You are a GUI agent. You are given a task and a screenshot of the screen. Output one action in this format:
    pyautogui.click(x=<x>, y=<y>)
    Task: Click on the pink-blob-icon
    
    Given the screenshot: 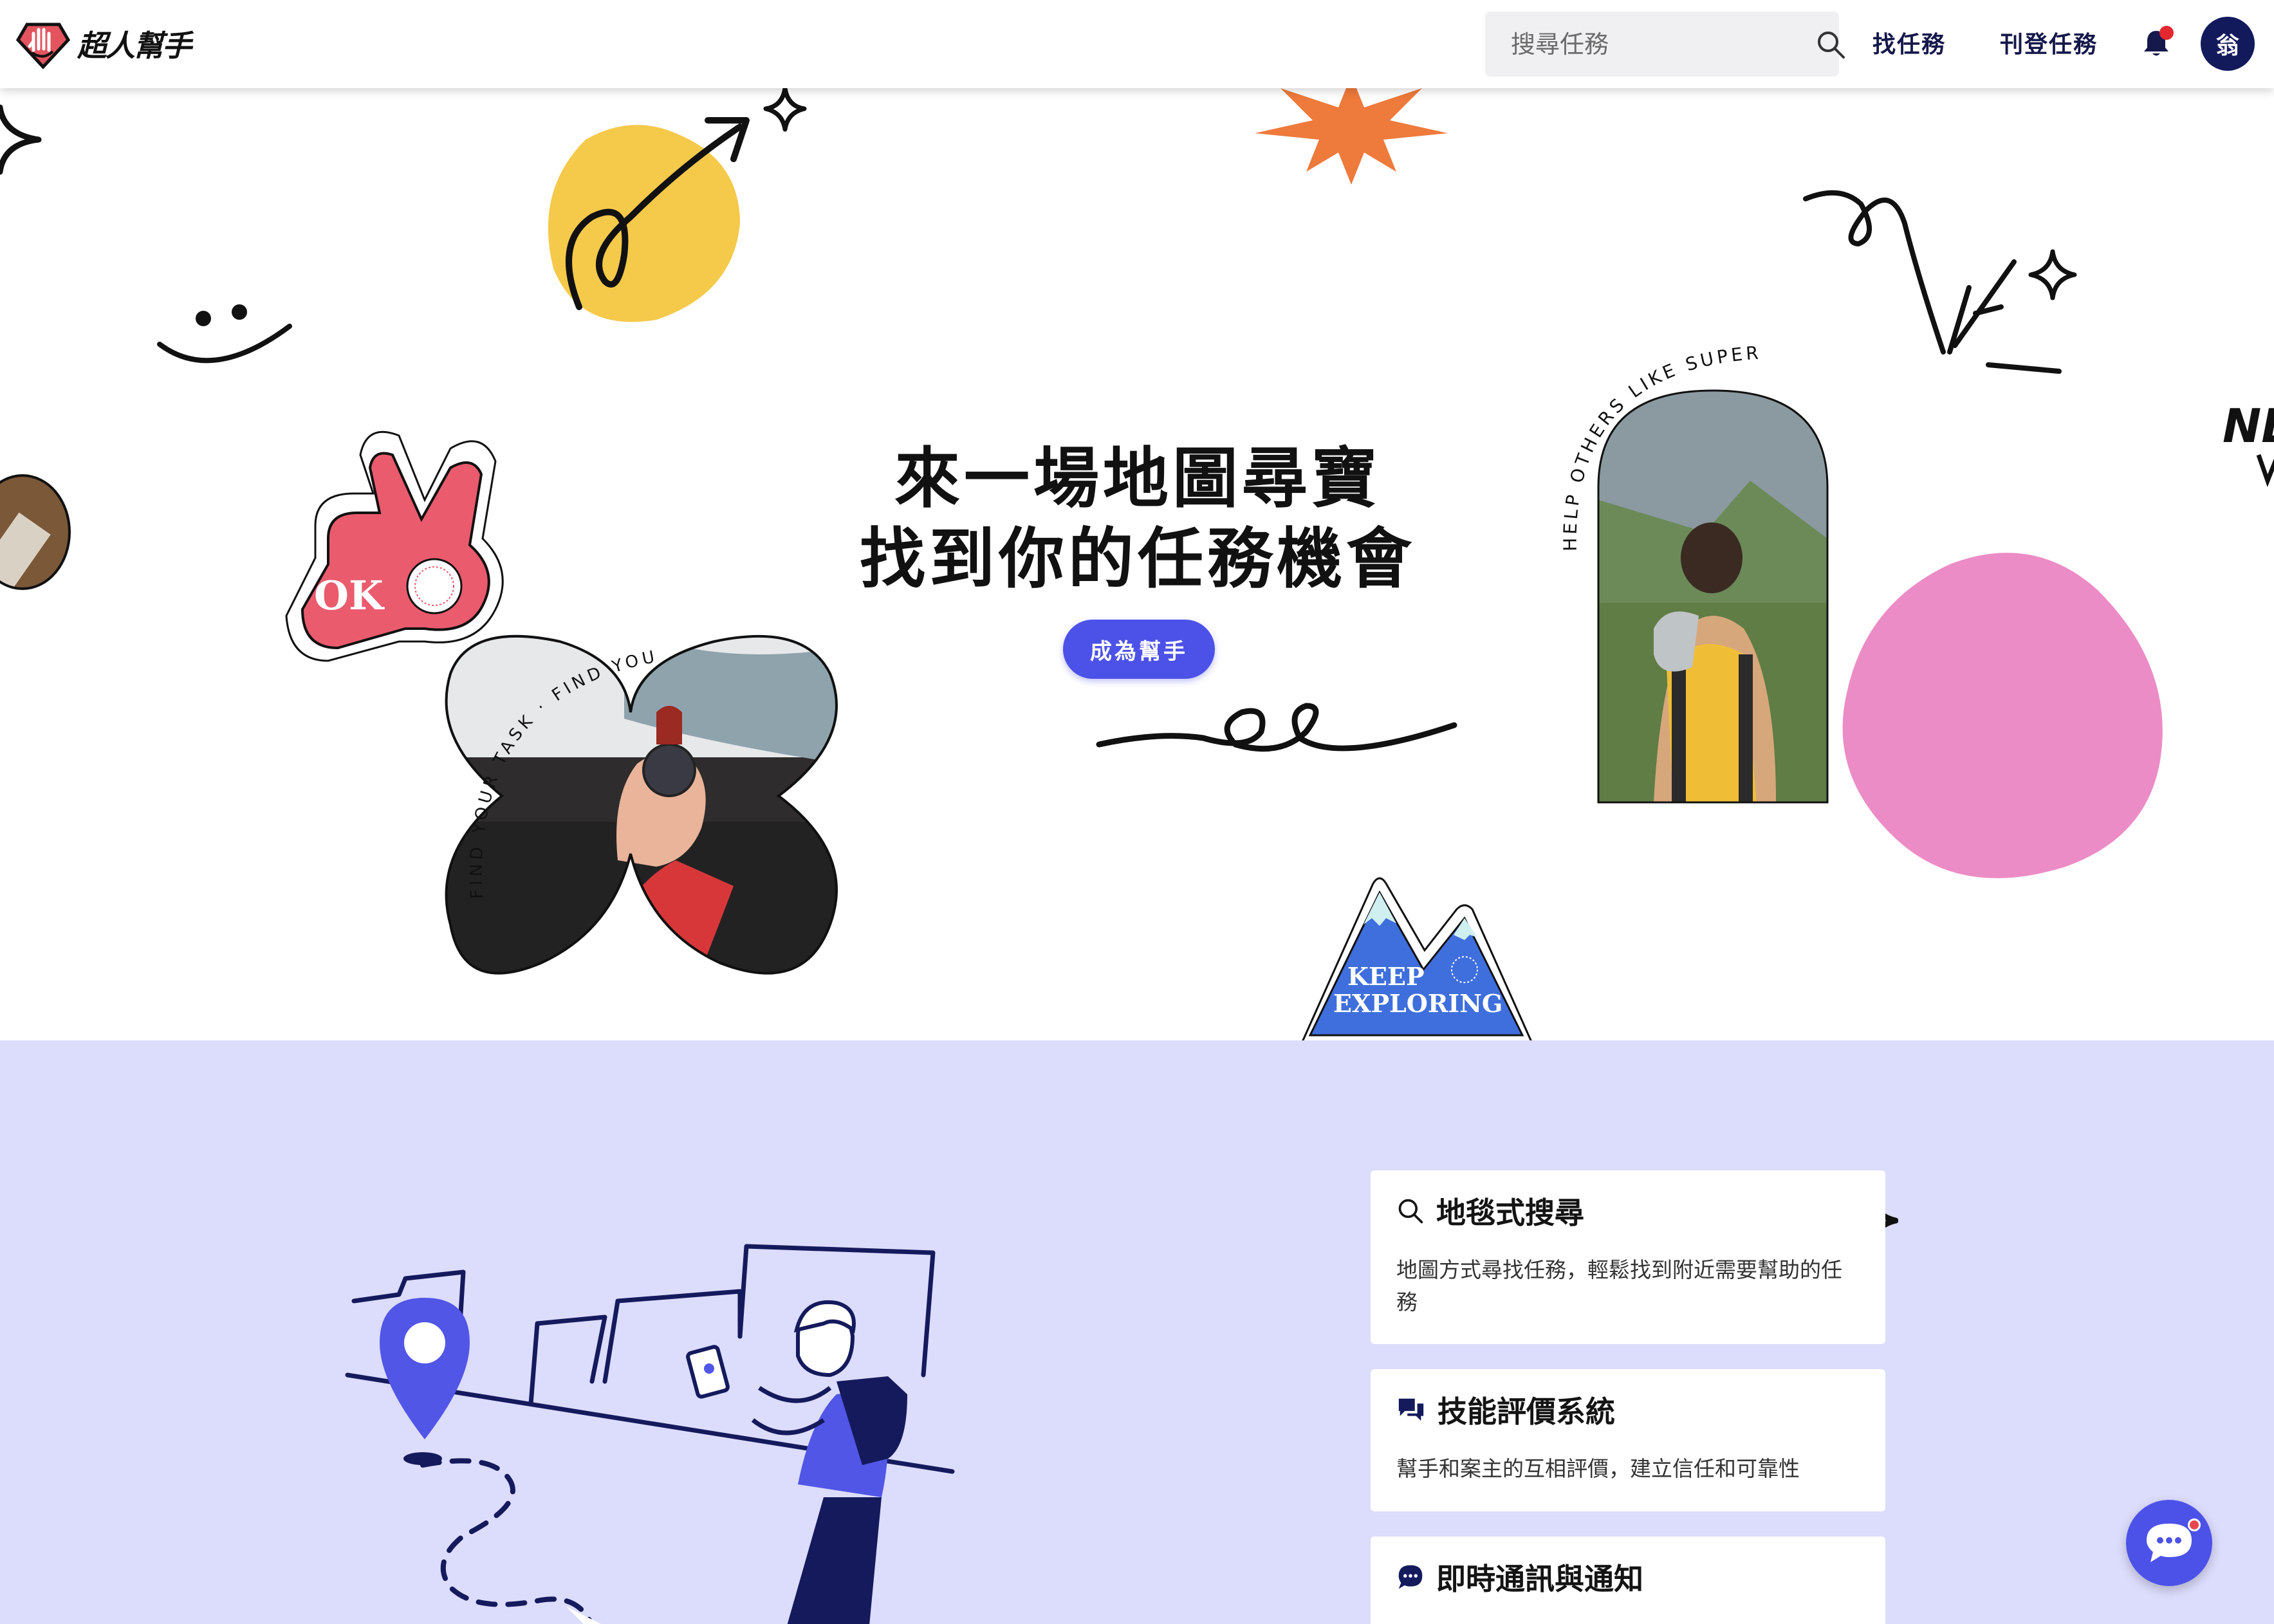 What is the action you would take?
    pyautogui.click(x=2002, y=716)
    